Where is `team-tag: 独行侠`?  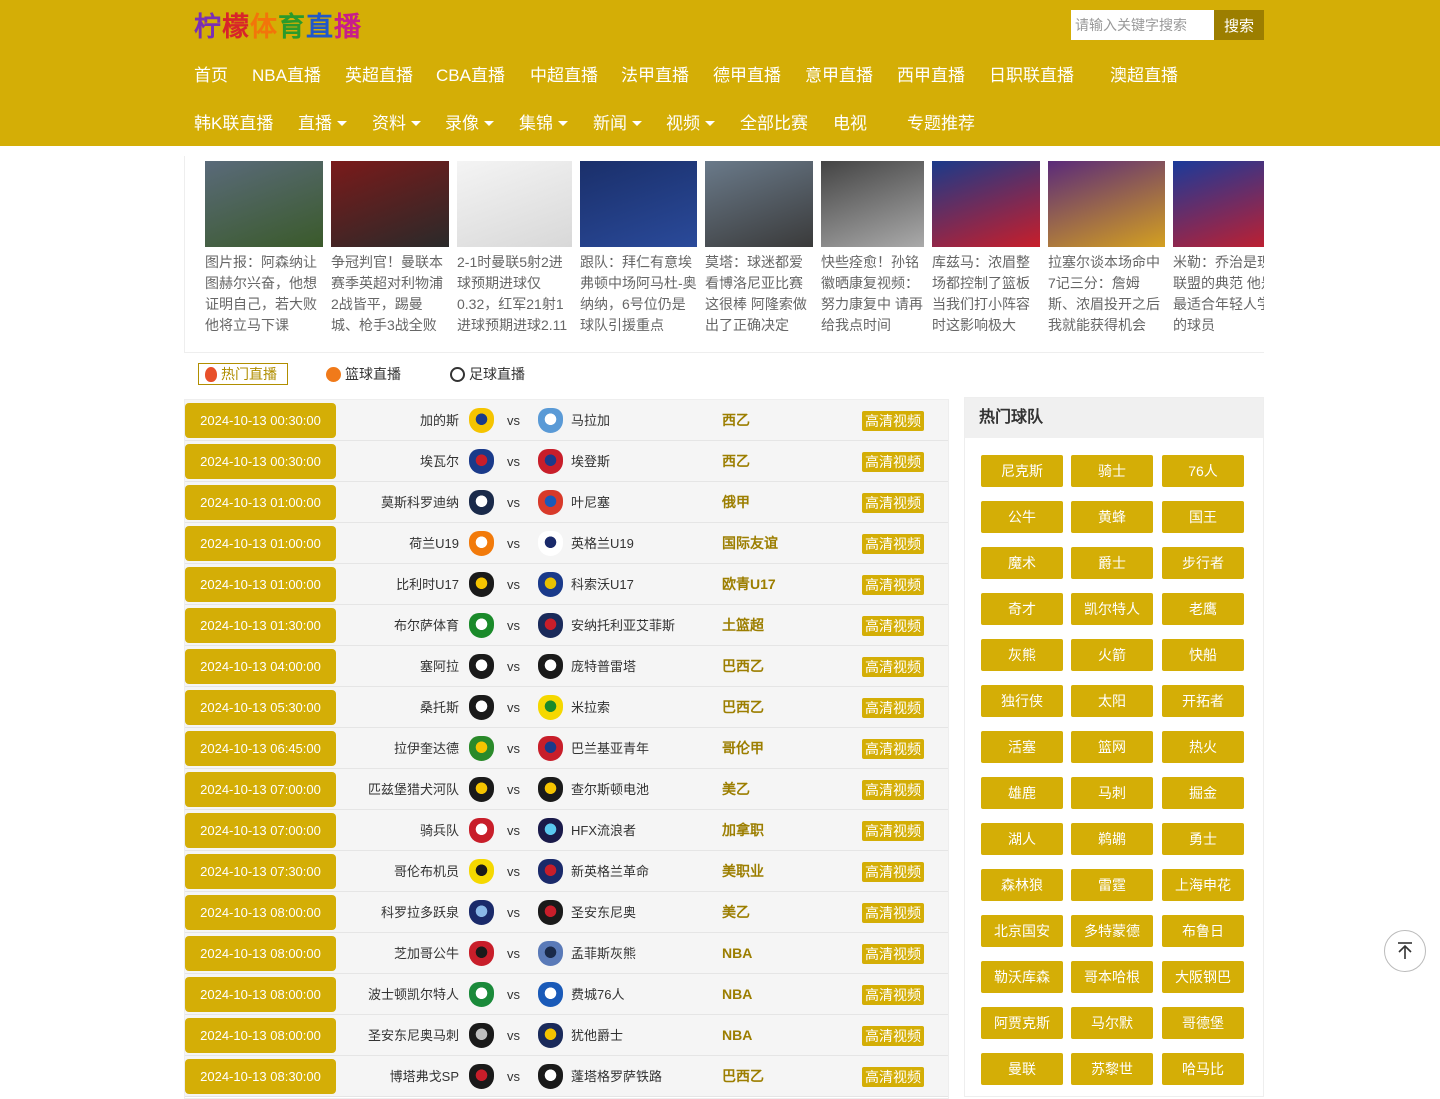
team-tag: 独行侠 is located at coordinates (1022, 701).